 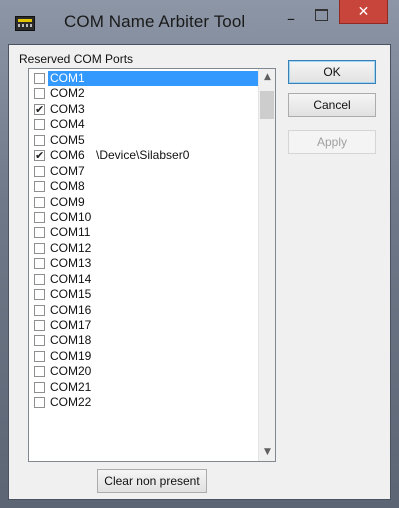 I want to click on port-list-item: ✔ COM6 \Device\Silabser0, so click(x=144, y=155).